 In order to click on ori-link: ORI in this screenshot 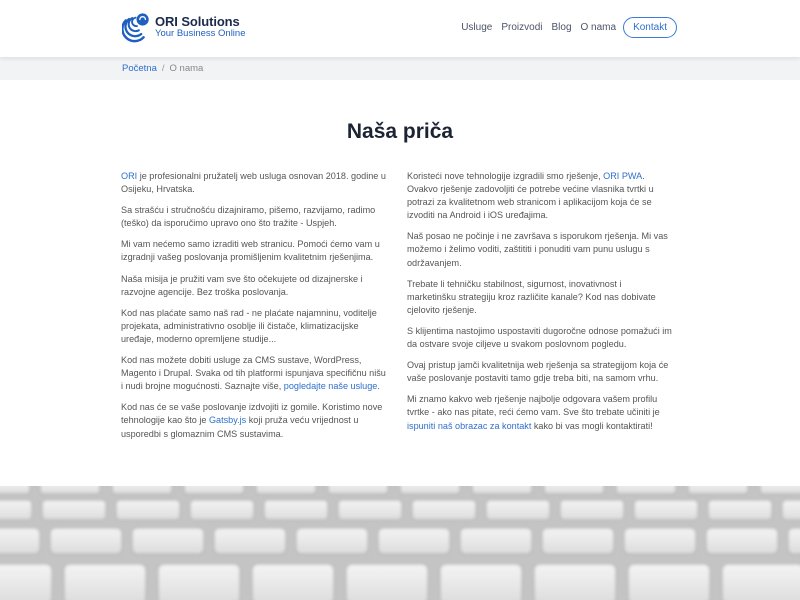, I will do `click(129, 176)`.